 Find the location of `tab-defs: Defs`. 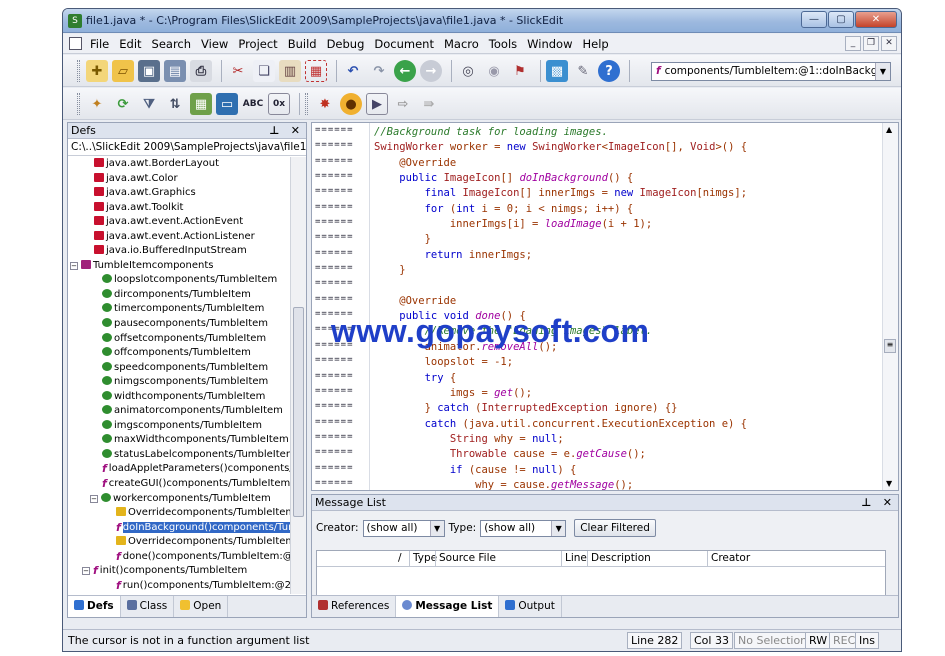

tab-defs: Defs is located at coordinates (94, 606).